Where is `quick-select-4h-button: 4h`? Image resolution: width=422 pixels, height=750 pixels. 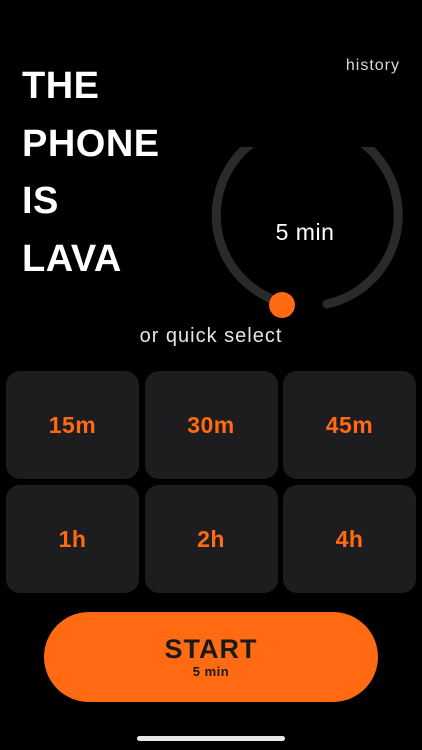 quick-select-4h-button: 4h is located at coordinates (349, 539).